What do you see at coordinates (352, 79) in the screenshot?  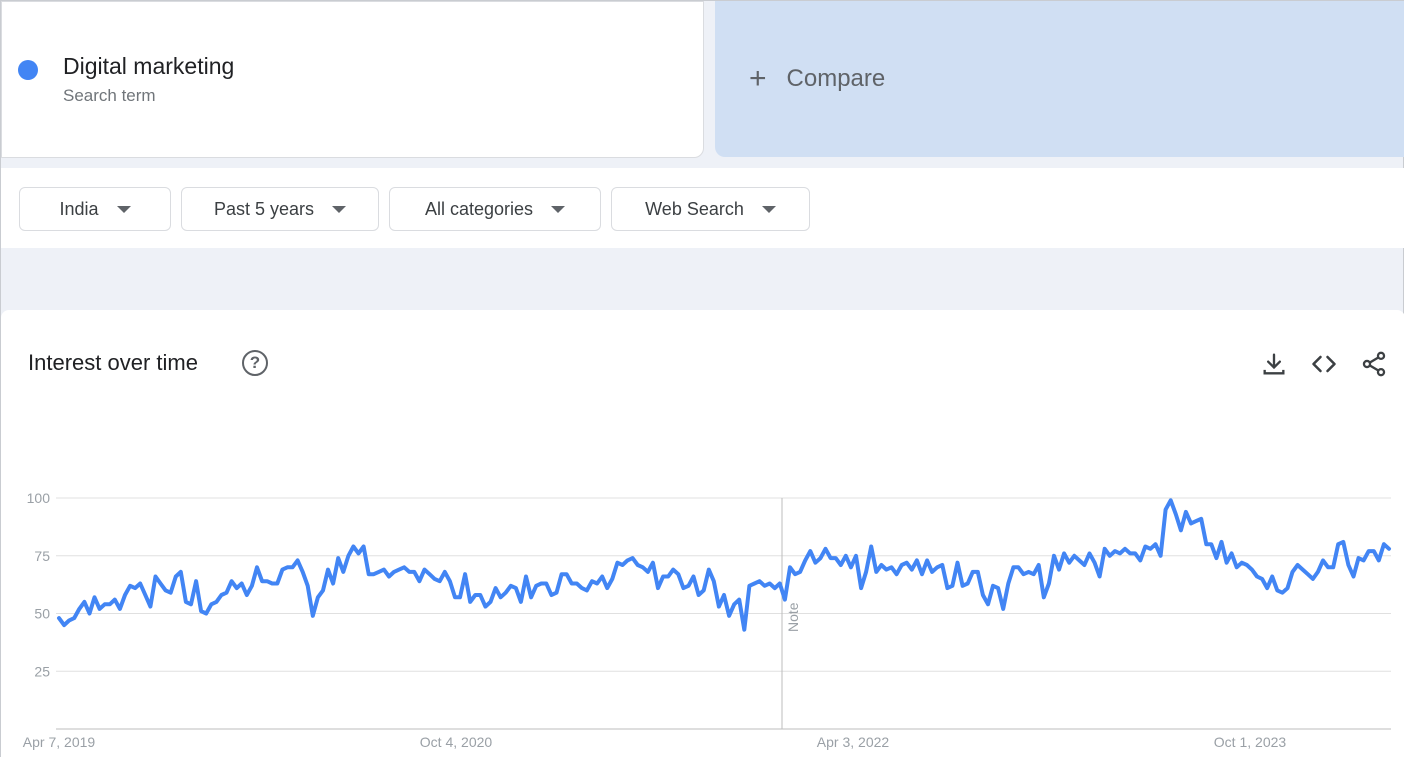 I see `search-term-card: Digital marketing Search term` at bounding box center [352, 79].